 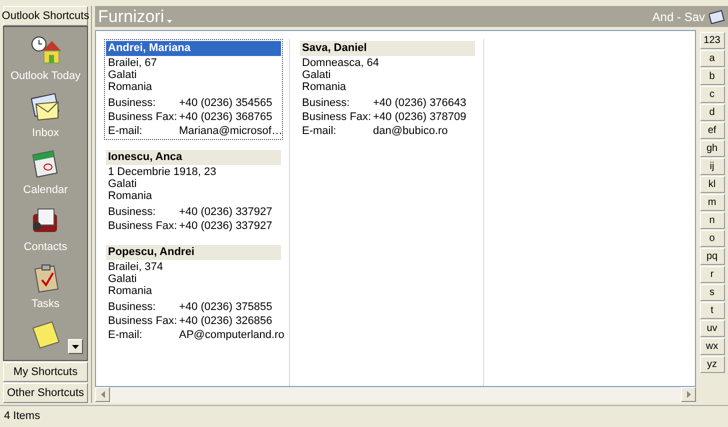 What do you see at coordinates (387, 48) in the screenshot?
I see `contact-name: Sava, Daniel` at bounding box center [387, 48].